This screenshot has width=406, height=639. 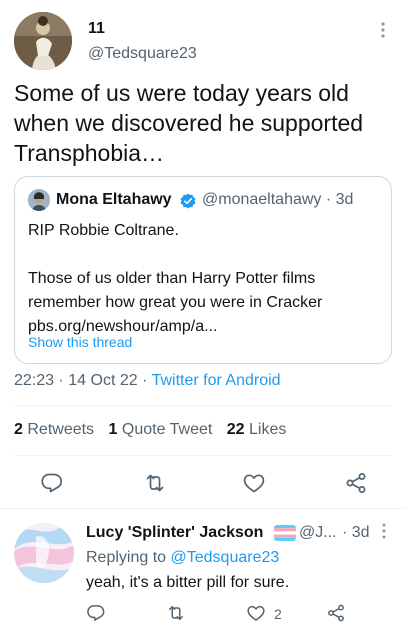 I want to click on quoted-author-handle-and-time: @monaeltahawy · 3d, so click(x=277, y=200).